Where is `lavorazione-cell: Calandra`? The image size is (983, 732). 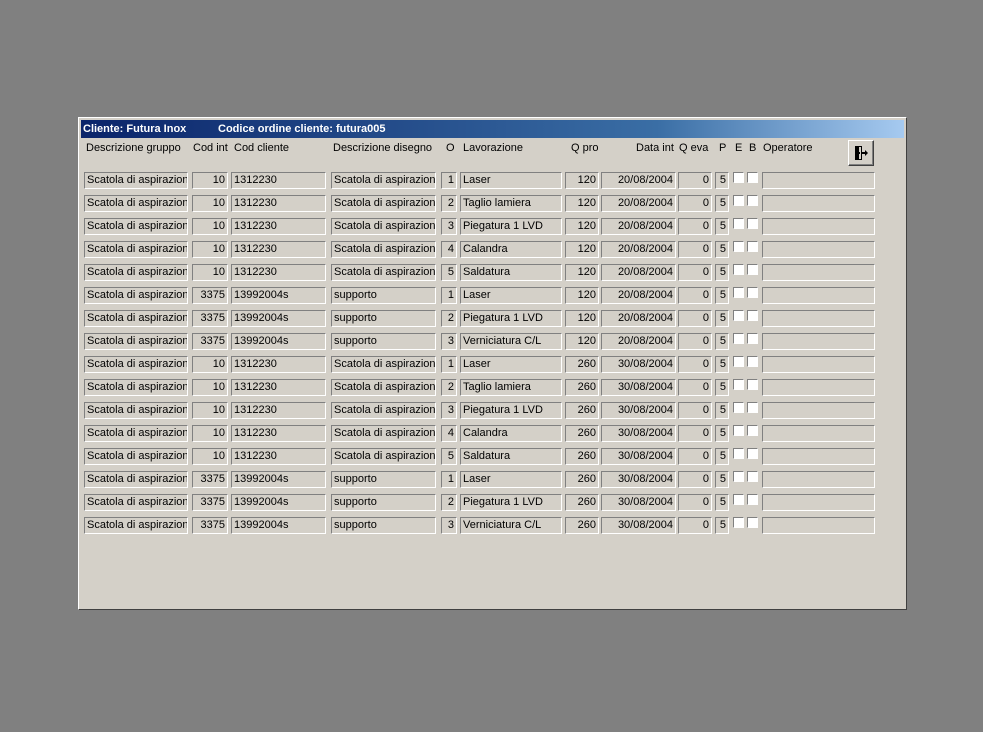
lavorazione-cell: Calandra is located at coordinates (511, 249).